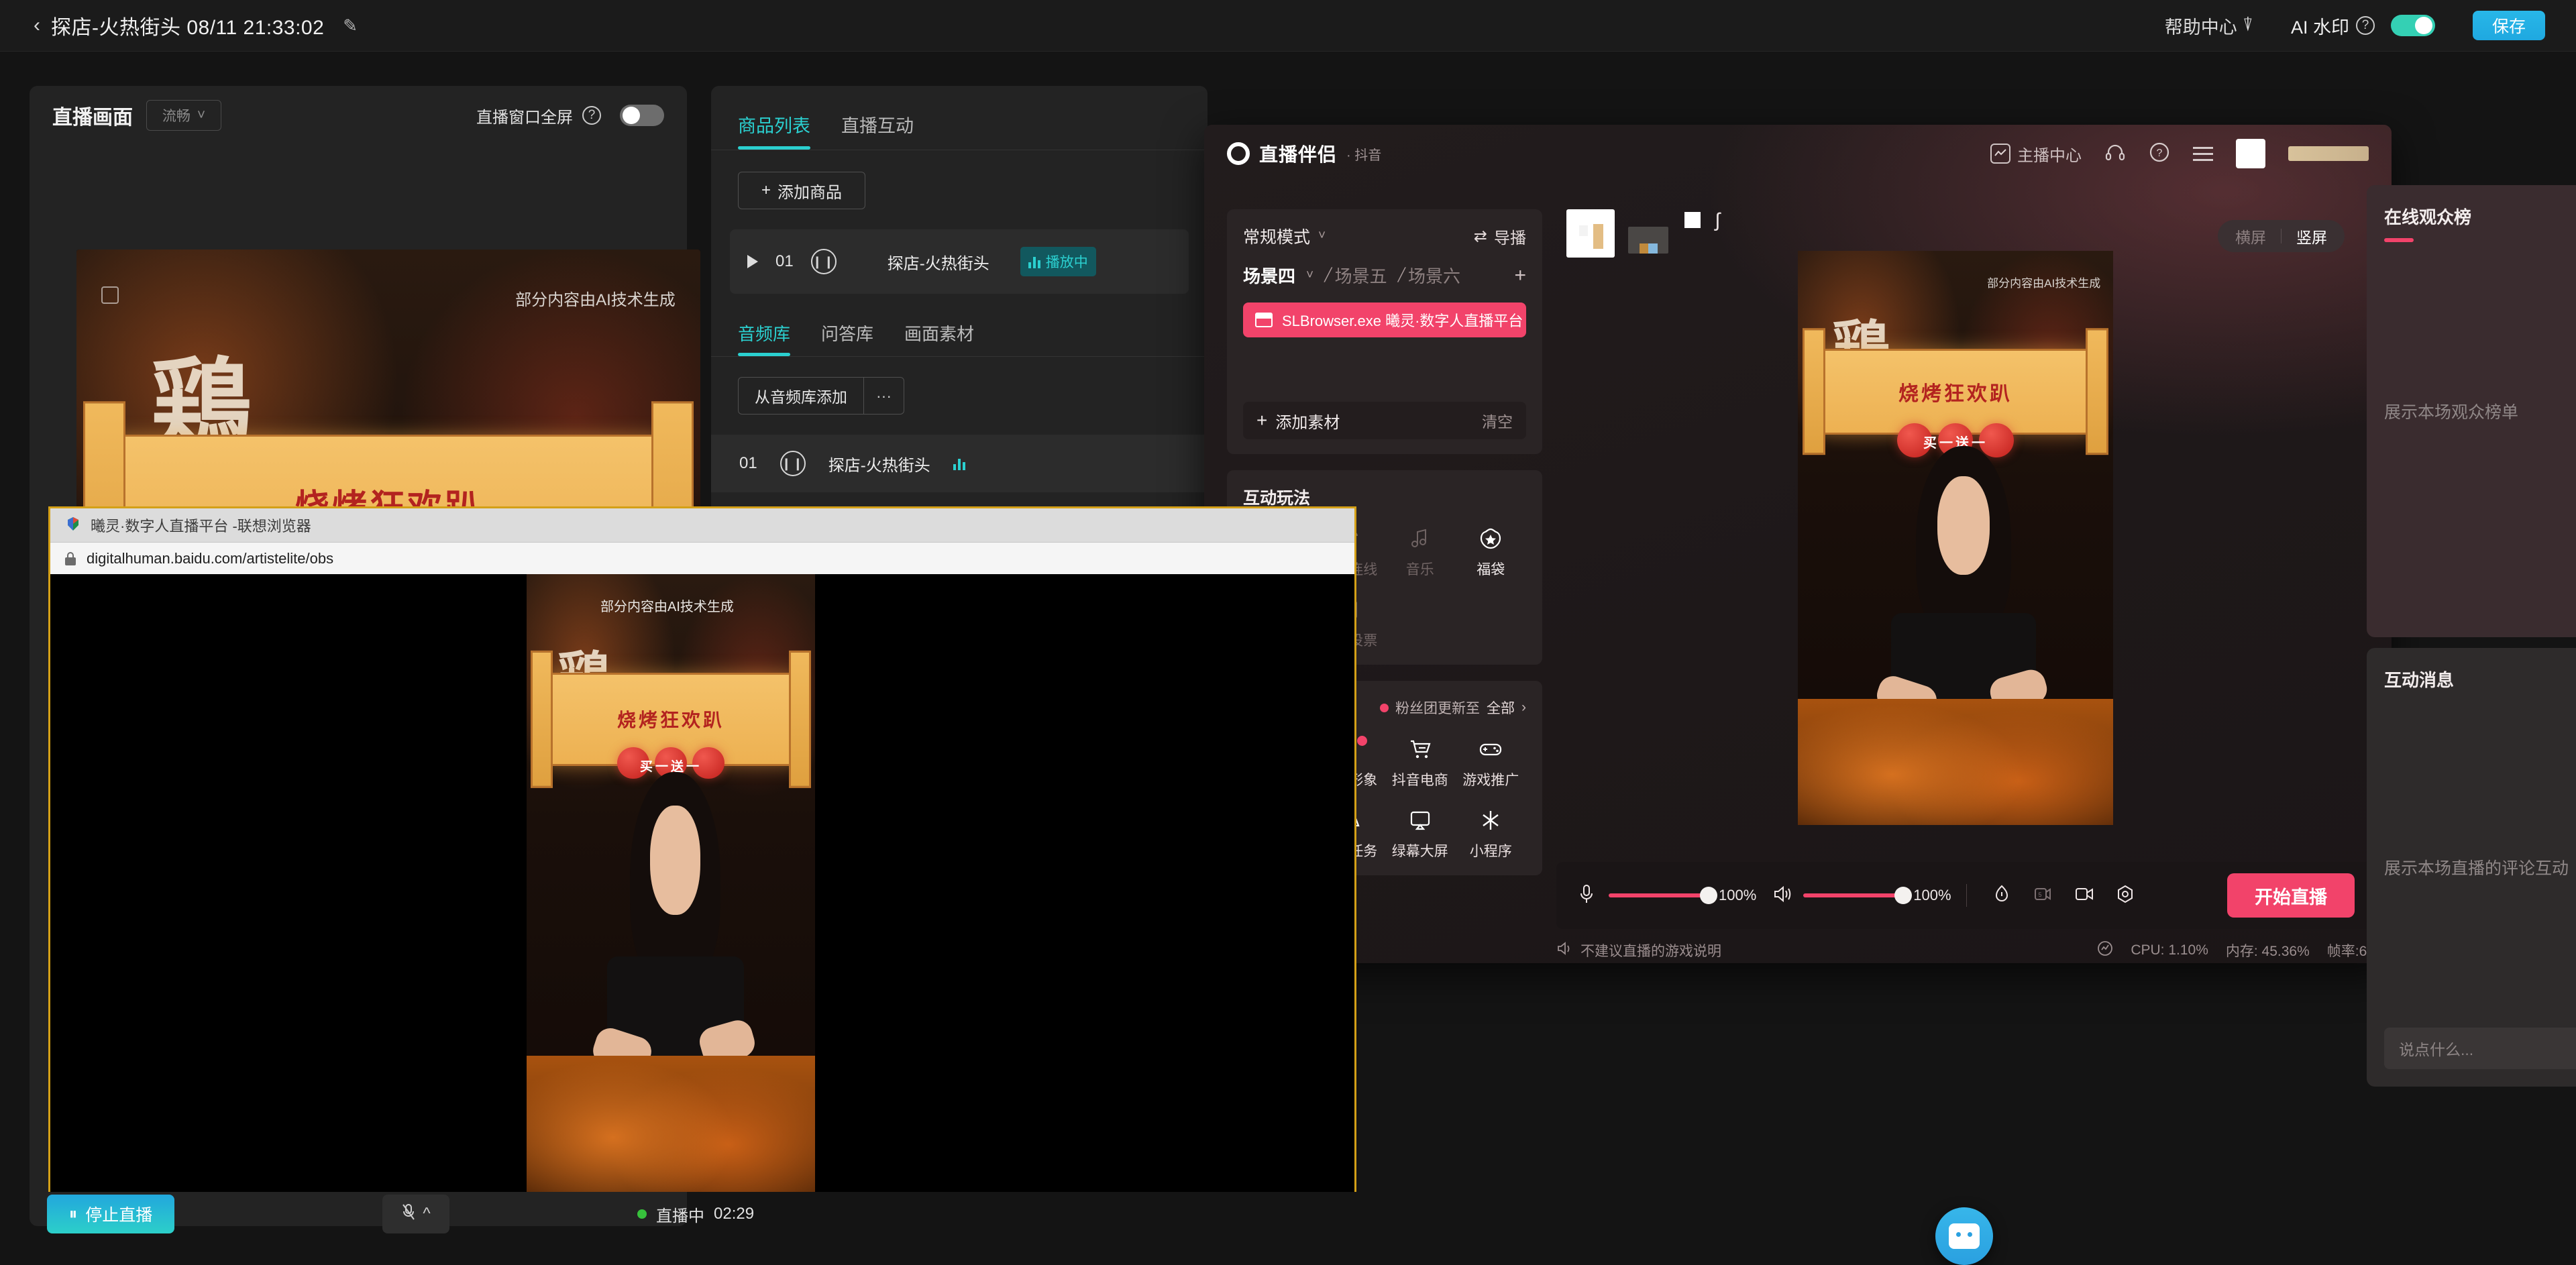 The image size is (2576, 1265). What do you see at coordinates (1590, 233) in the screenshot?
I see `preview-thumbnail-main` at bounding box center [1590, 233].